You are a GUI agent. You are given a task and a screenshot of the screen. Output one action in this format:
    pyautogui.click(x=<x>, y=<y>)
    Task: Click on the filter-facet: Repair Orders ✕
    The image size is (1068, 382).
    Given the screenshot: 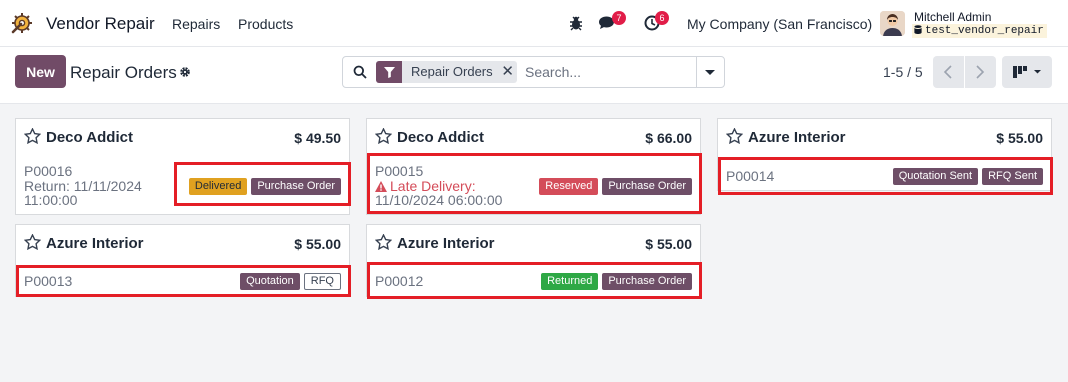 What is the action you would take?
    pyautogui.click(x=446, y=72)
    